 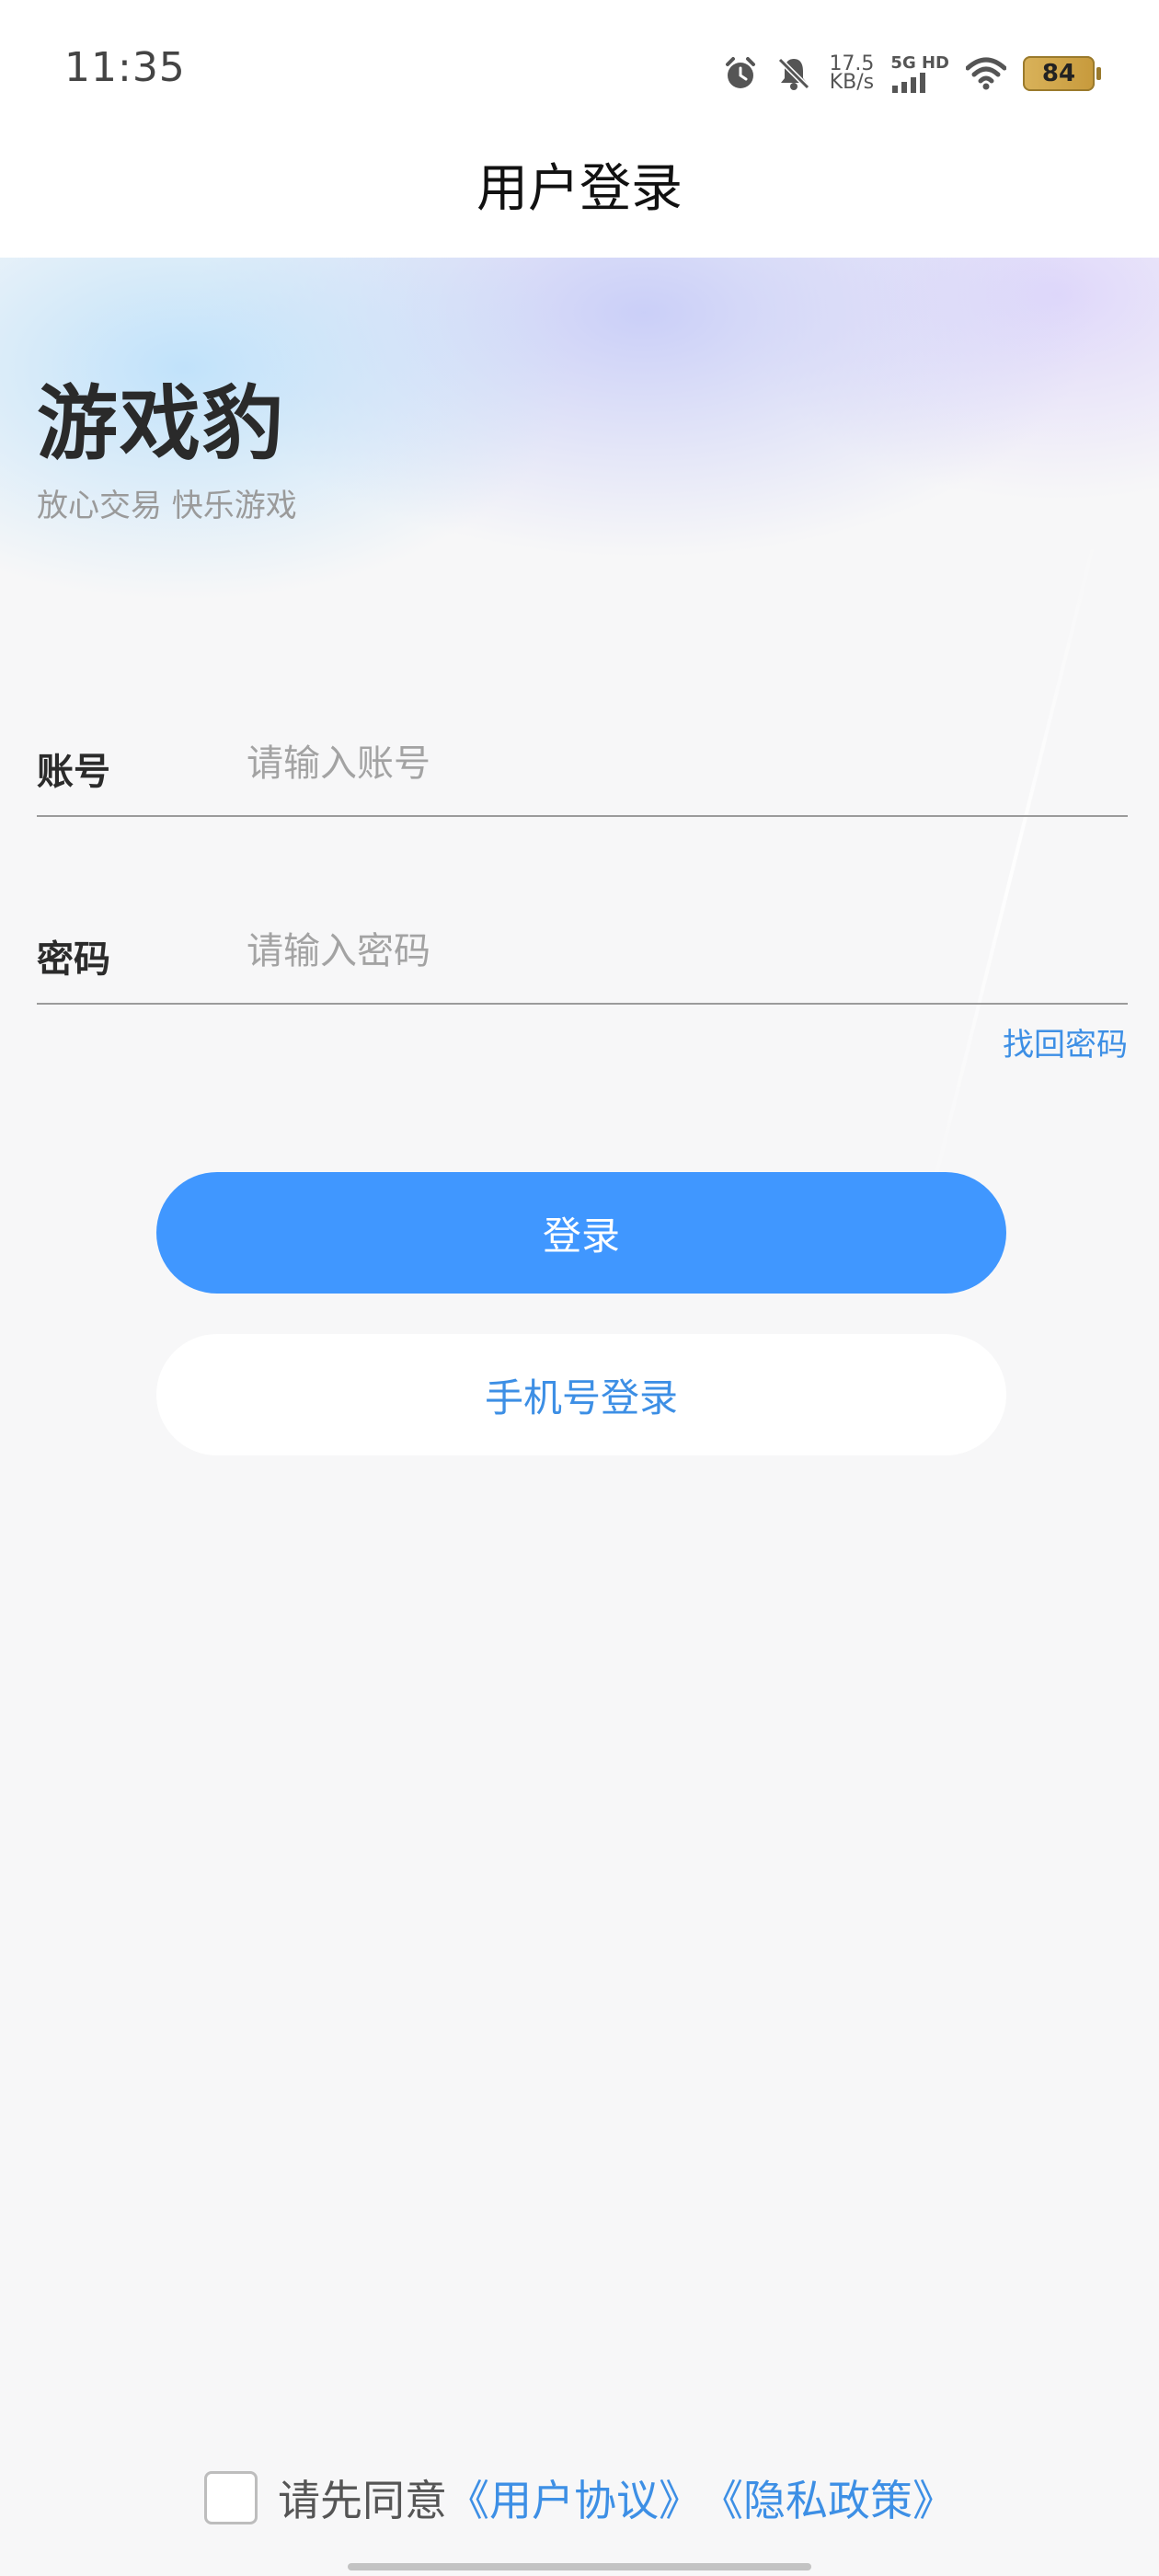 What do you see at coordinates (579, 189) in the screenshot?
I see `page-title: 用户登录` at bounding box center [579, 189].